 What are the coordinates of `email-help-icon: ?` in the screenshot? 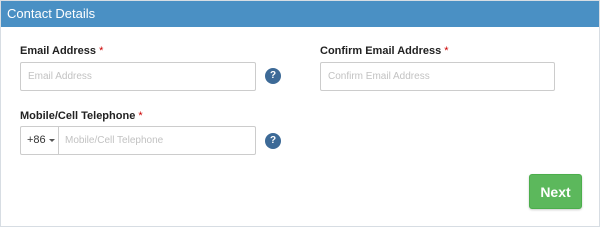 It's located at (273, 76).